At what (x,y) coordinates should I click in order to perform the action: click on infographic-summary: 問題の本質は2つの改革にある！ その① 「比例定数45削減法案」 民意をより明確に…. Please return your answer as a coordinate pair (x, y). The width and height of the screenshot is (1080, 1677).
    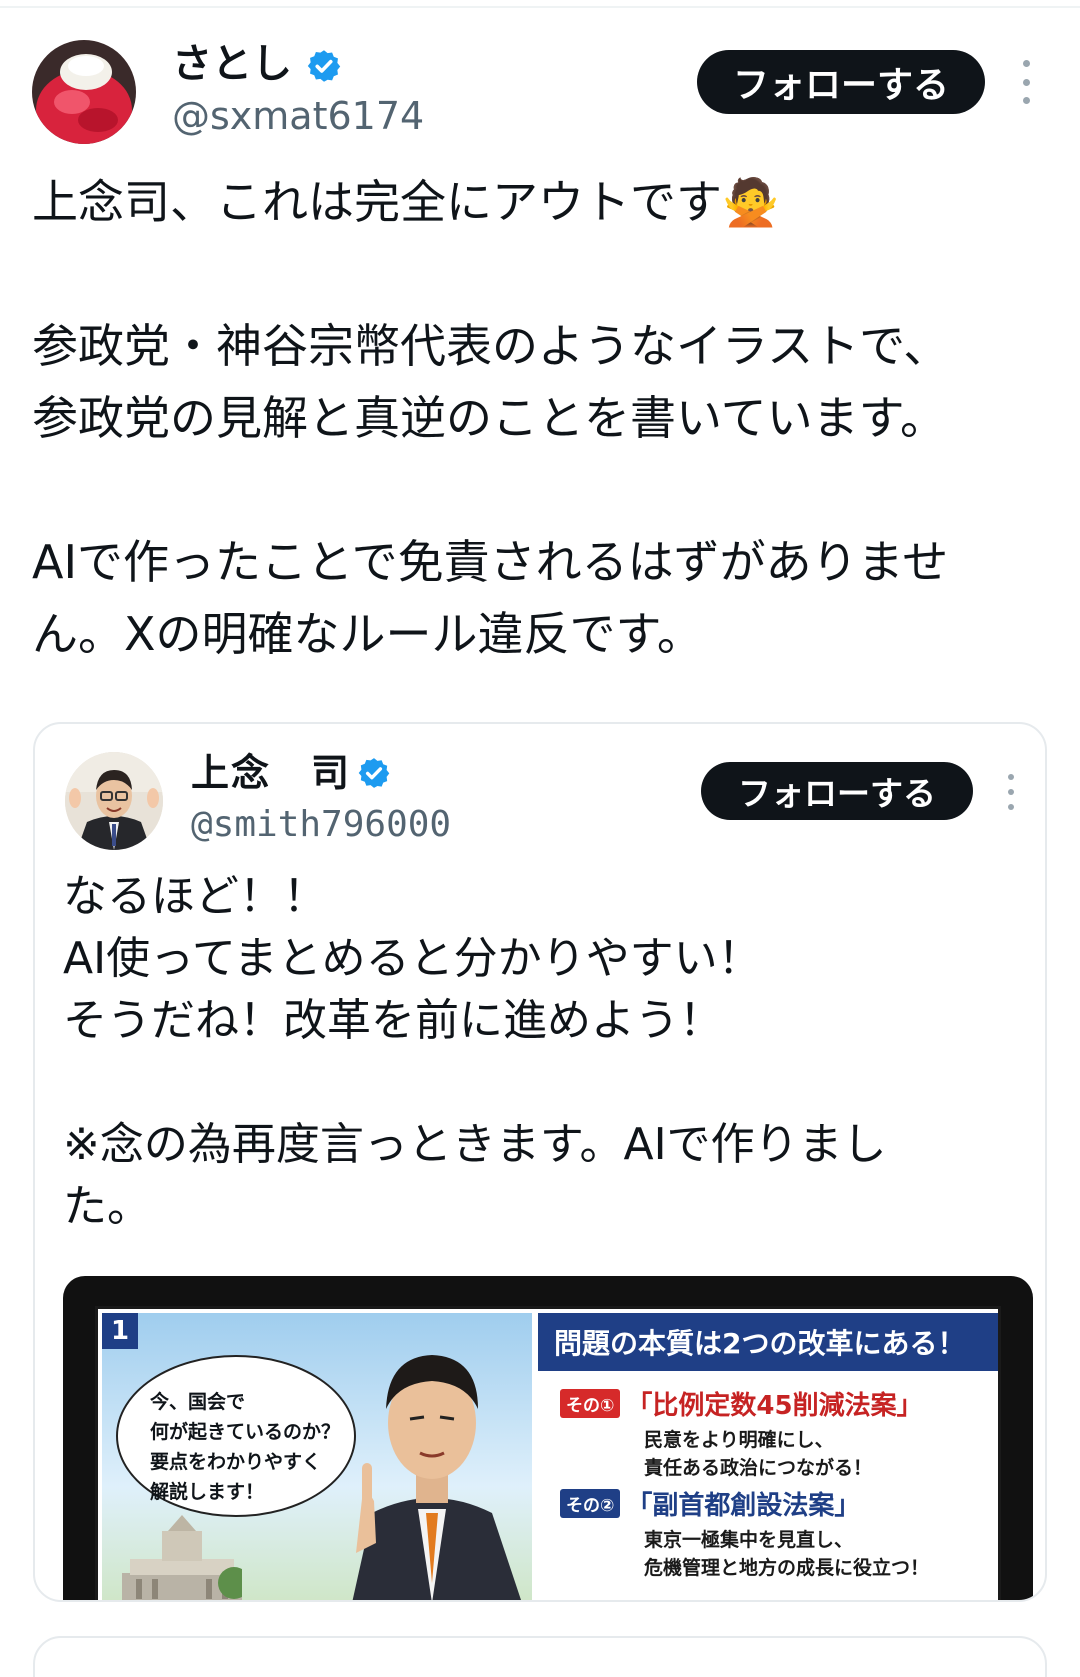
    Looking at the image, I should click on (768, 1456).